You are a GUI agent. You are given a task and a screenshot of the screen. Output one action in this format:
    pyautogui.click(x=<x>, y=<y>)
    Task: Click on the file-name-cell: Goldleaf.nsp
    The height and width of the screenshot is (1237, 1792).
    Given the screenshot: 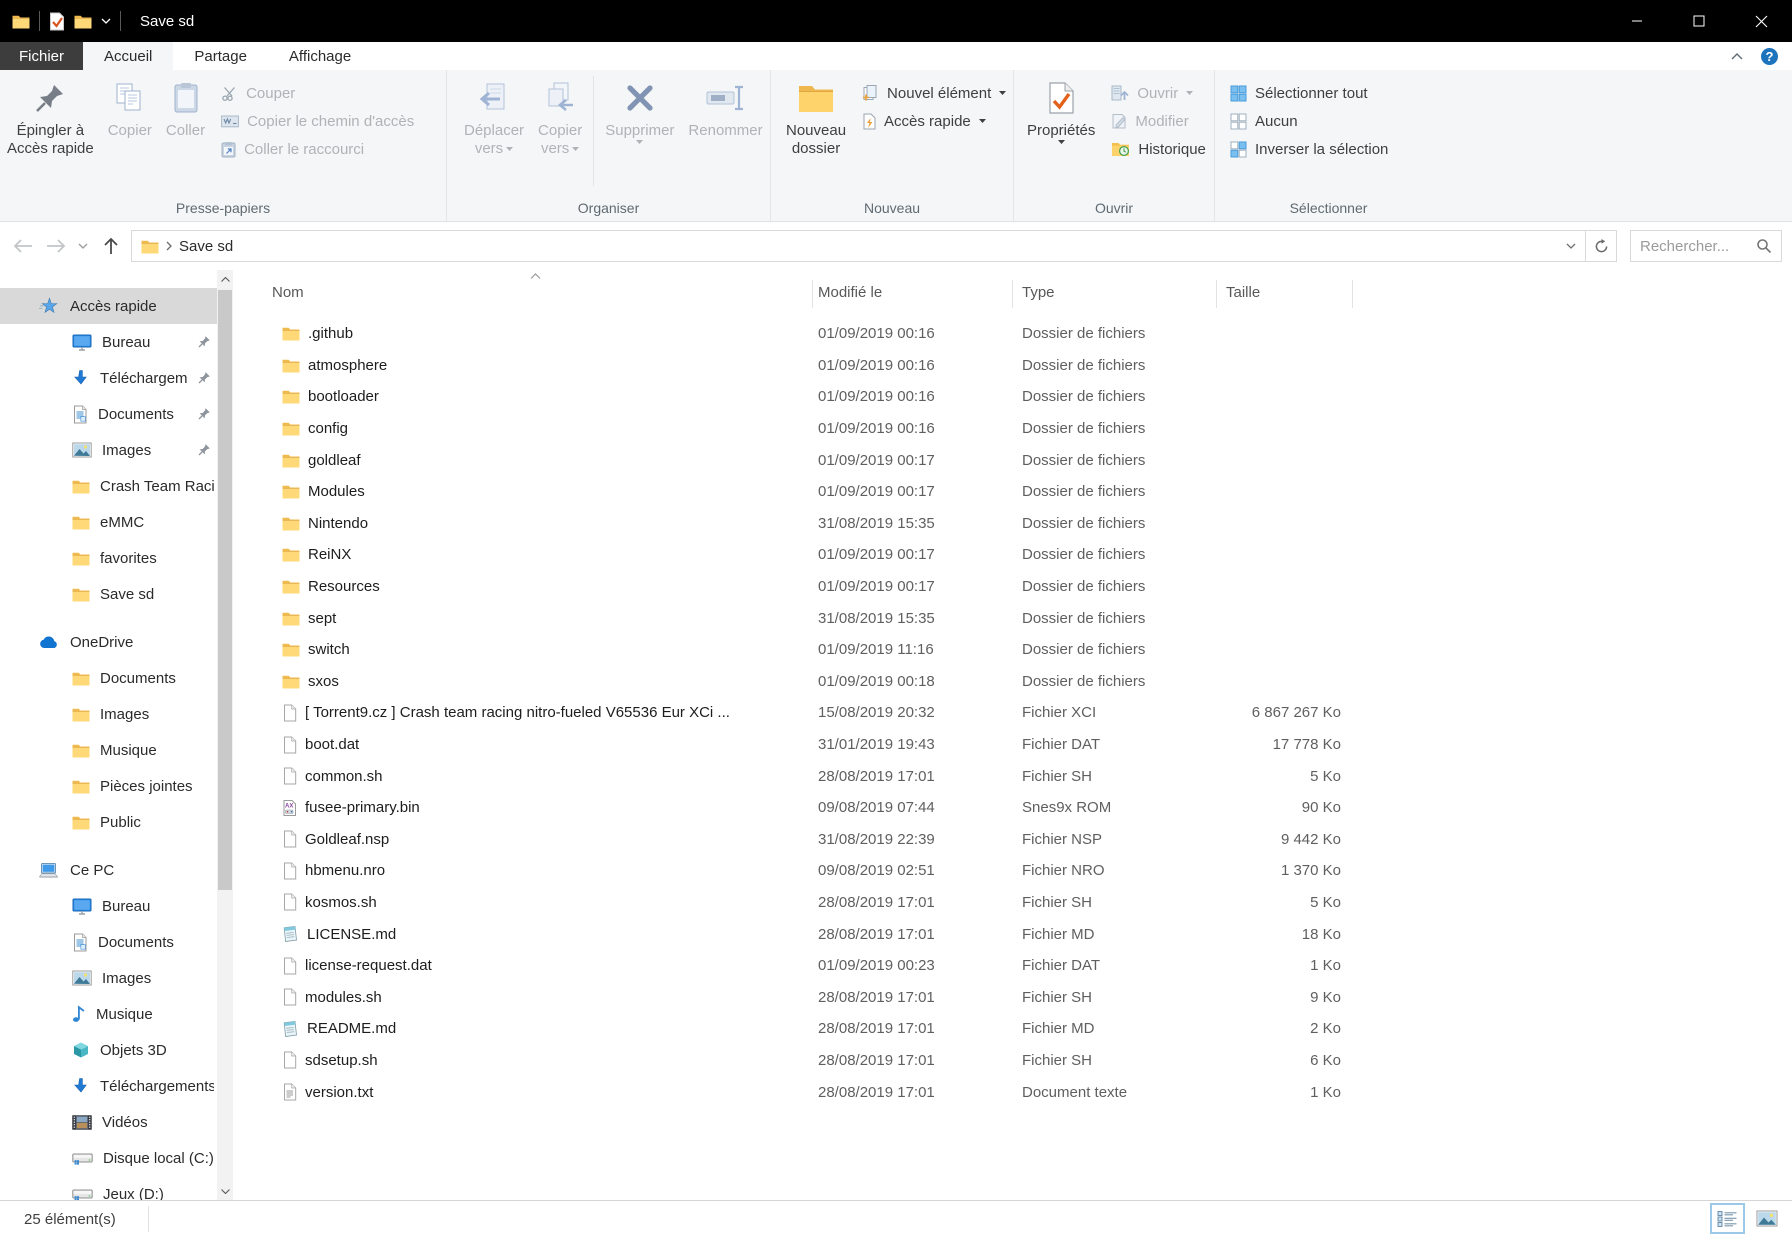 What is the action you would take?
    pyautogui.click(x=529, y=839)
    